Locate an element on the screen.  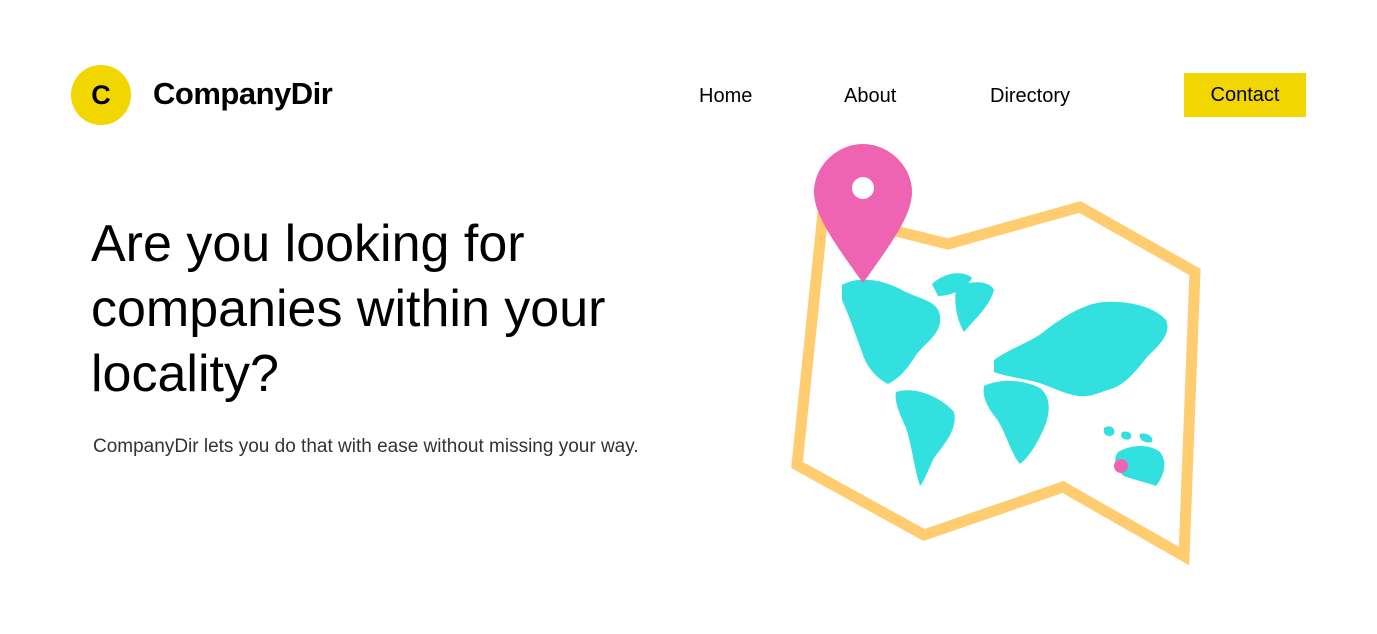
nav-directory-link: Directory is located at coordinates (1030, 96).